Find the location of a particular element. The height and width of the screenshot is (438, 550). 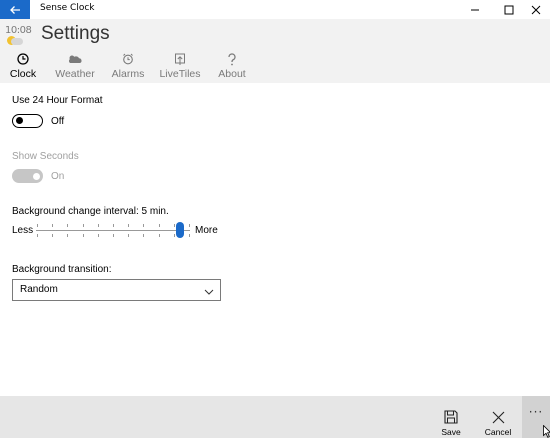

transition-selected-value: Random is located at coordinates (39, 289).